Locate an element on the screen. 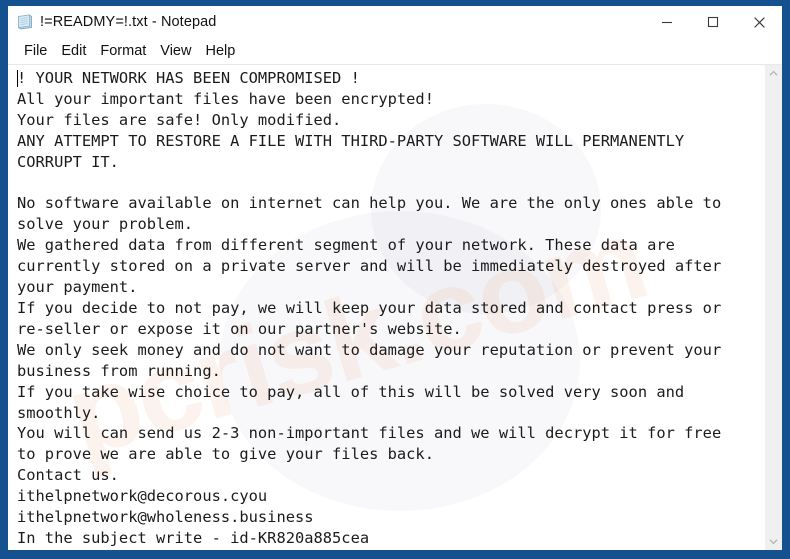  maximize-button is located at coordinates (713, 22).